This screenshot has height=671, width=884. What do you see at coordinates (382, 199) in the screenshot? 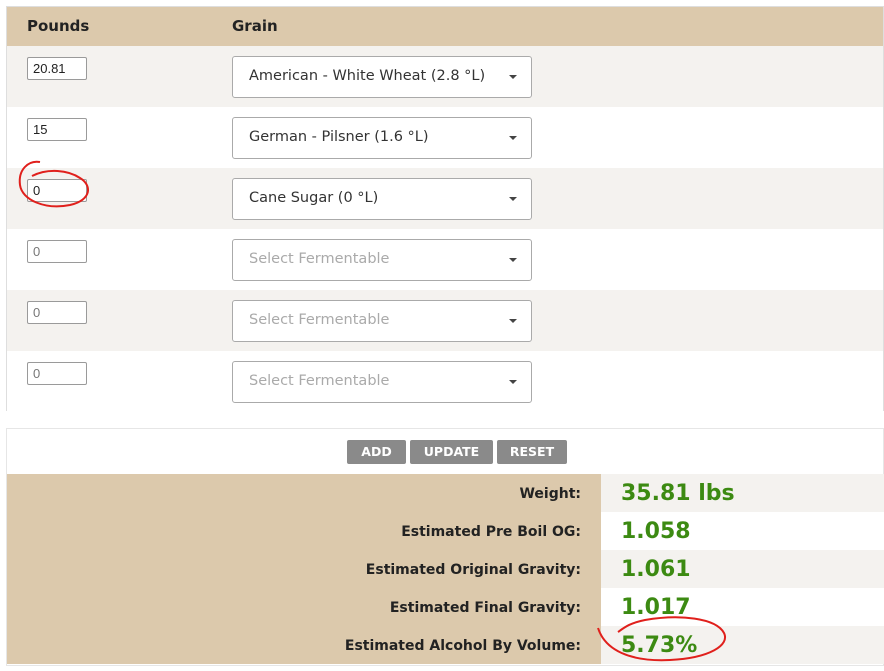
I see `grain-select: Cane Sugar (0 °L)` at bounding box center [382, 199].